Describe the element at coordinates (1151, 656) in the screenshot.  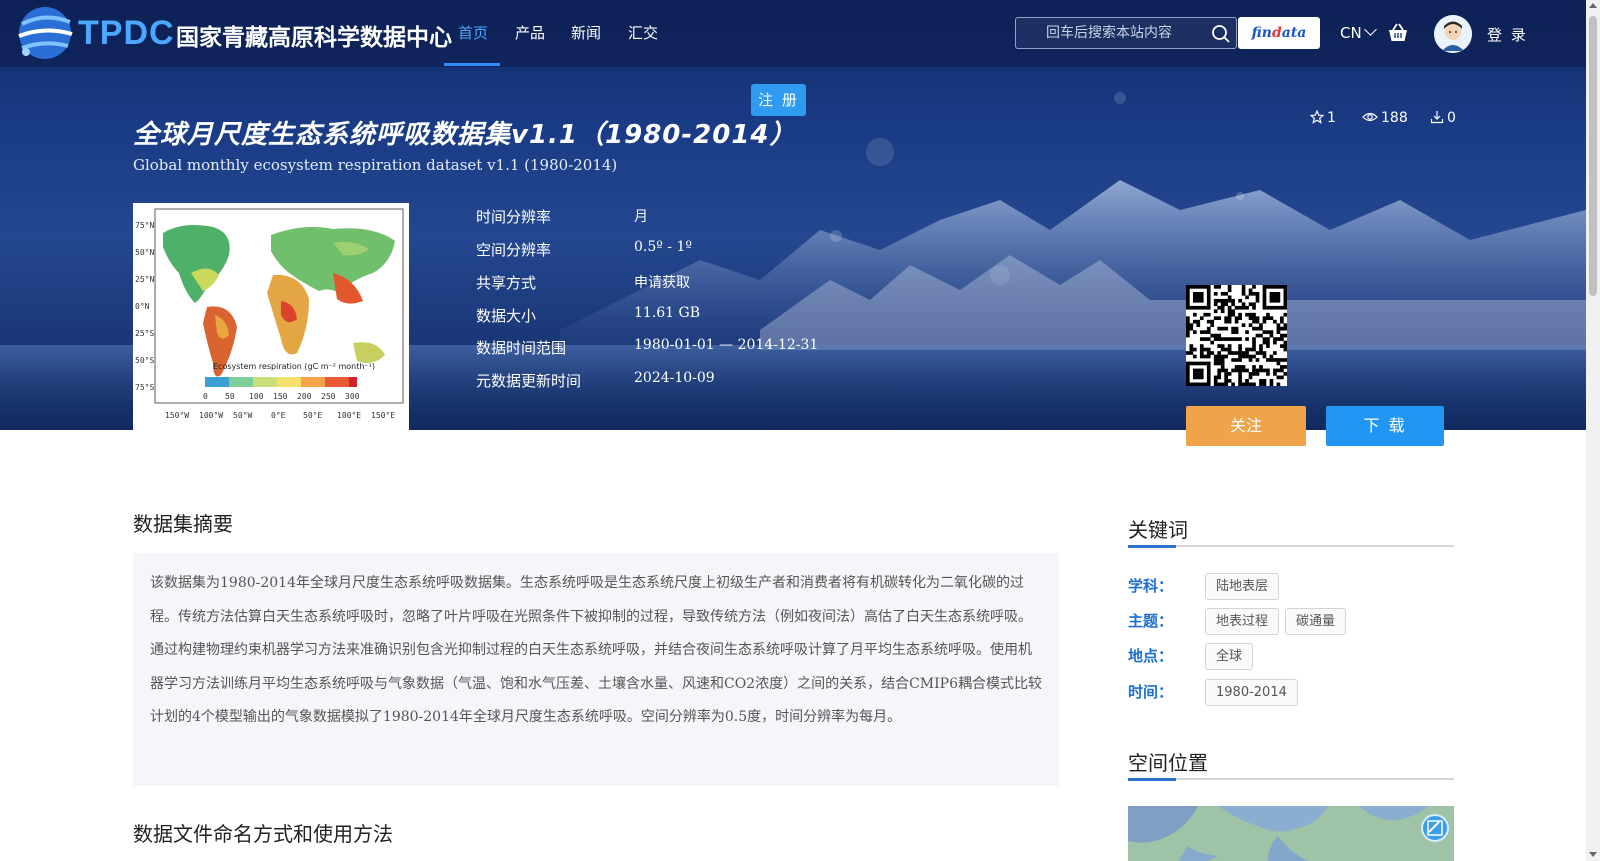
I see `keyword-label-location: 地点：` at that location.